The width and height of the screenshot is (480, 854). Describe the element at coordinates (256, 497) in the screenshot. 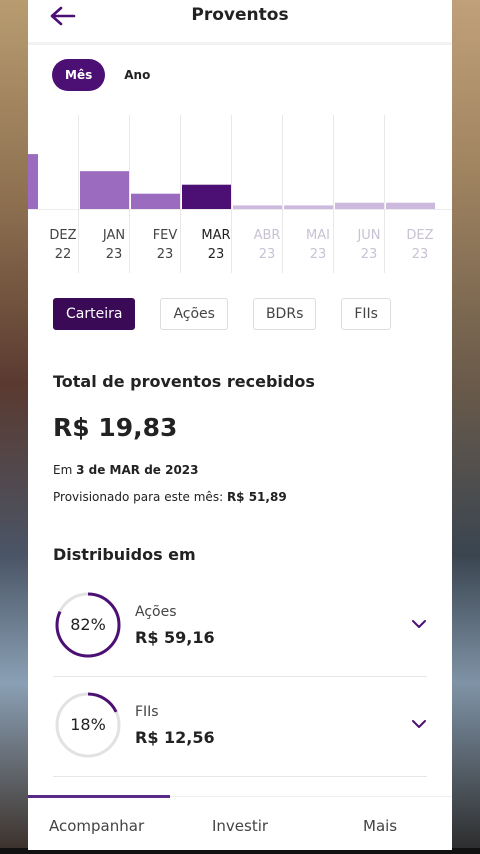

I see `provisioned-value: R$ 51,89` at that location.